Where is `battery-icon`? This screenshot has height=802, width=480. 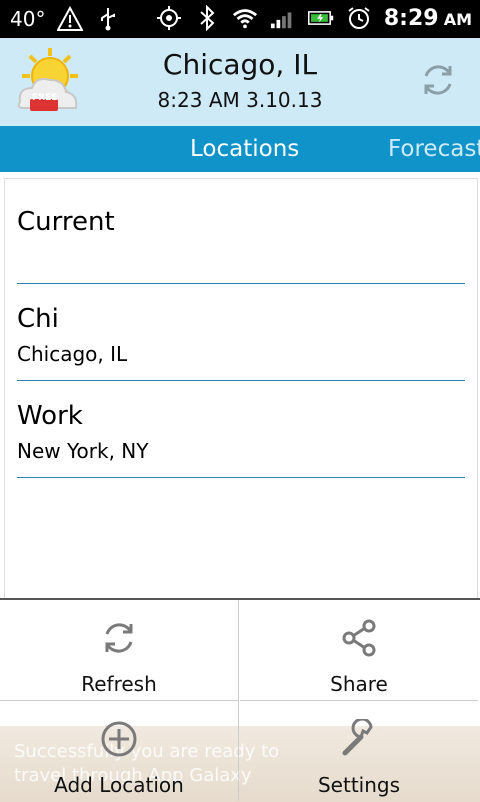 battery-icon is located at coordinates (320, 18).